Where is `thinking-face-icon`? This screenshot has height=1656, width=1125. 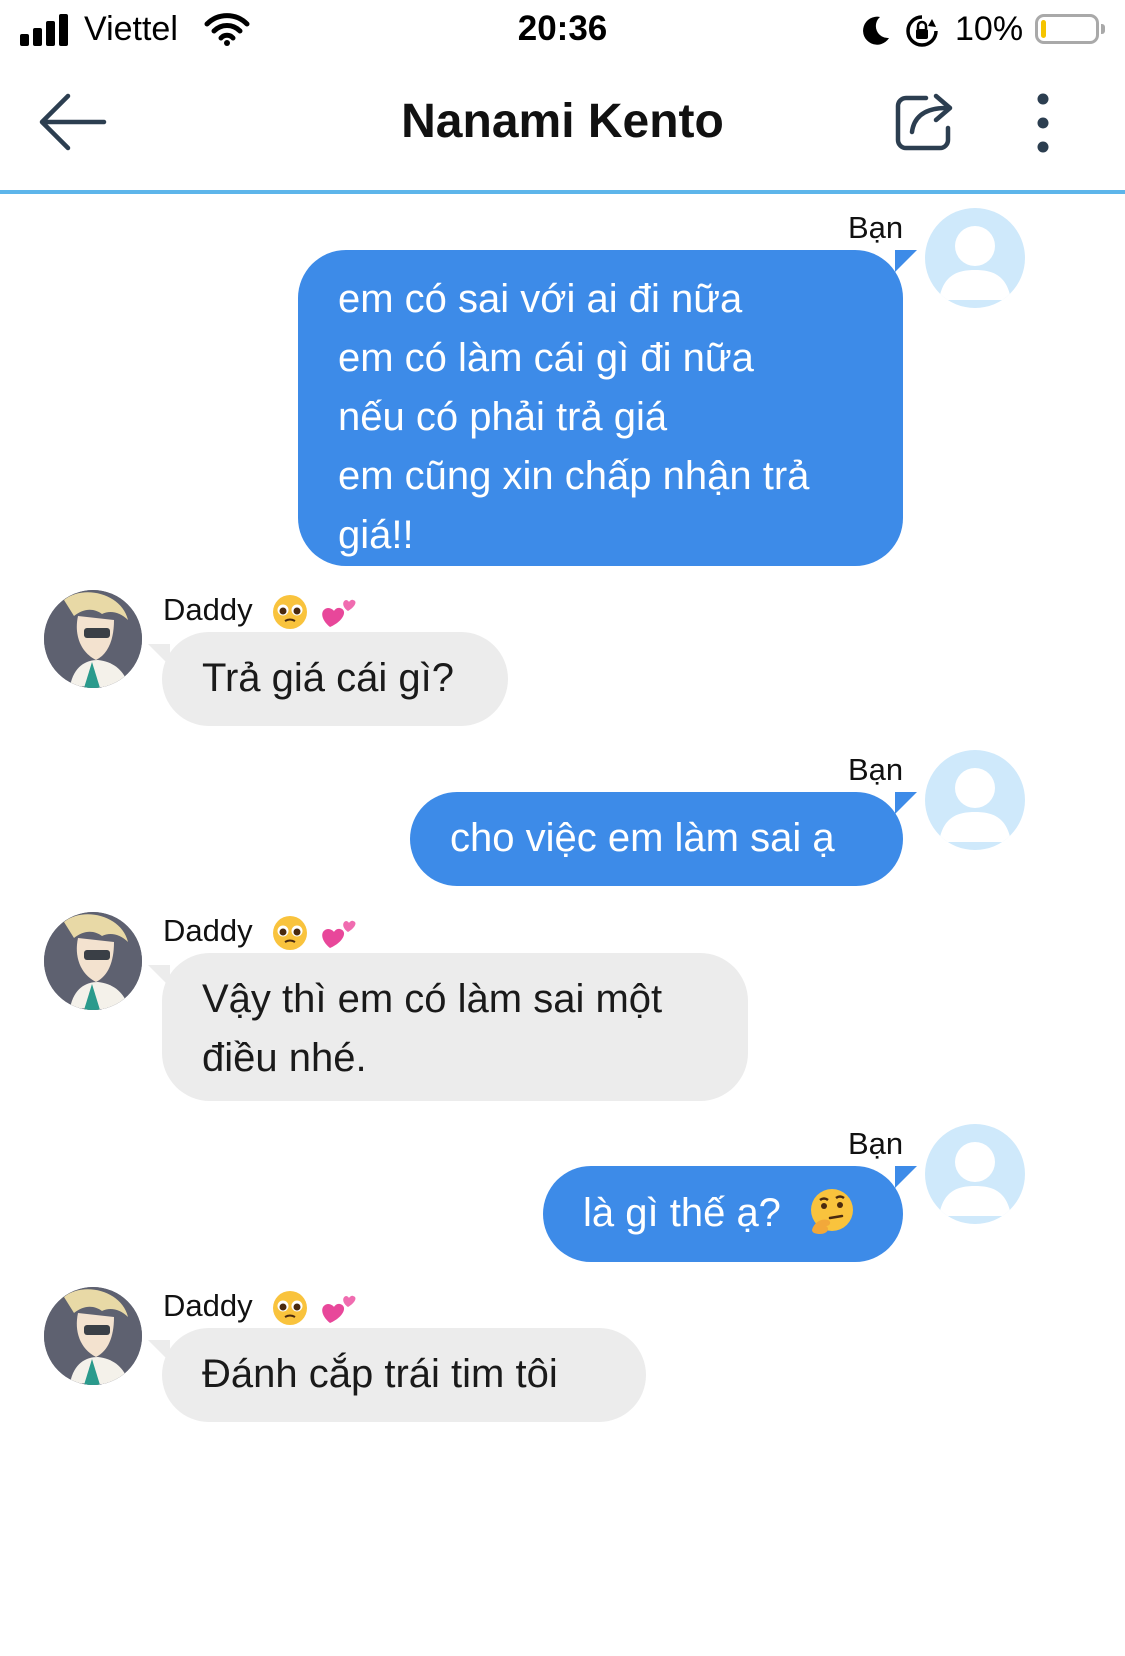 thinking-face-icon is located at coordinates (832, 1212).